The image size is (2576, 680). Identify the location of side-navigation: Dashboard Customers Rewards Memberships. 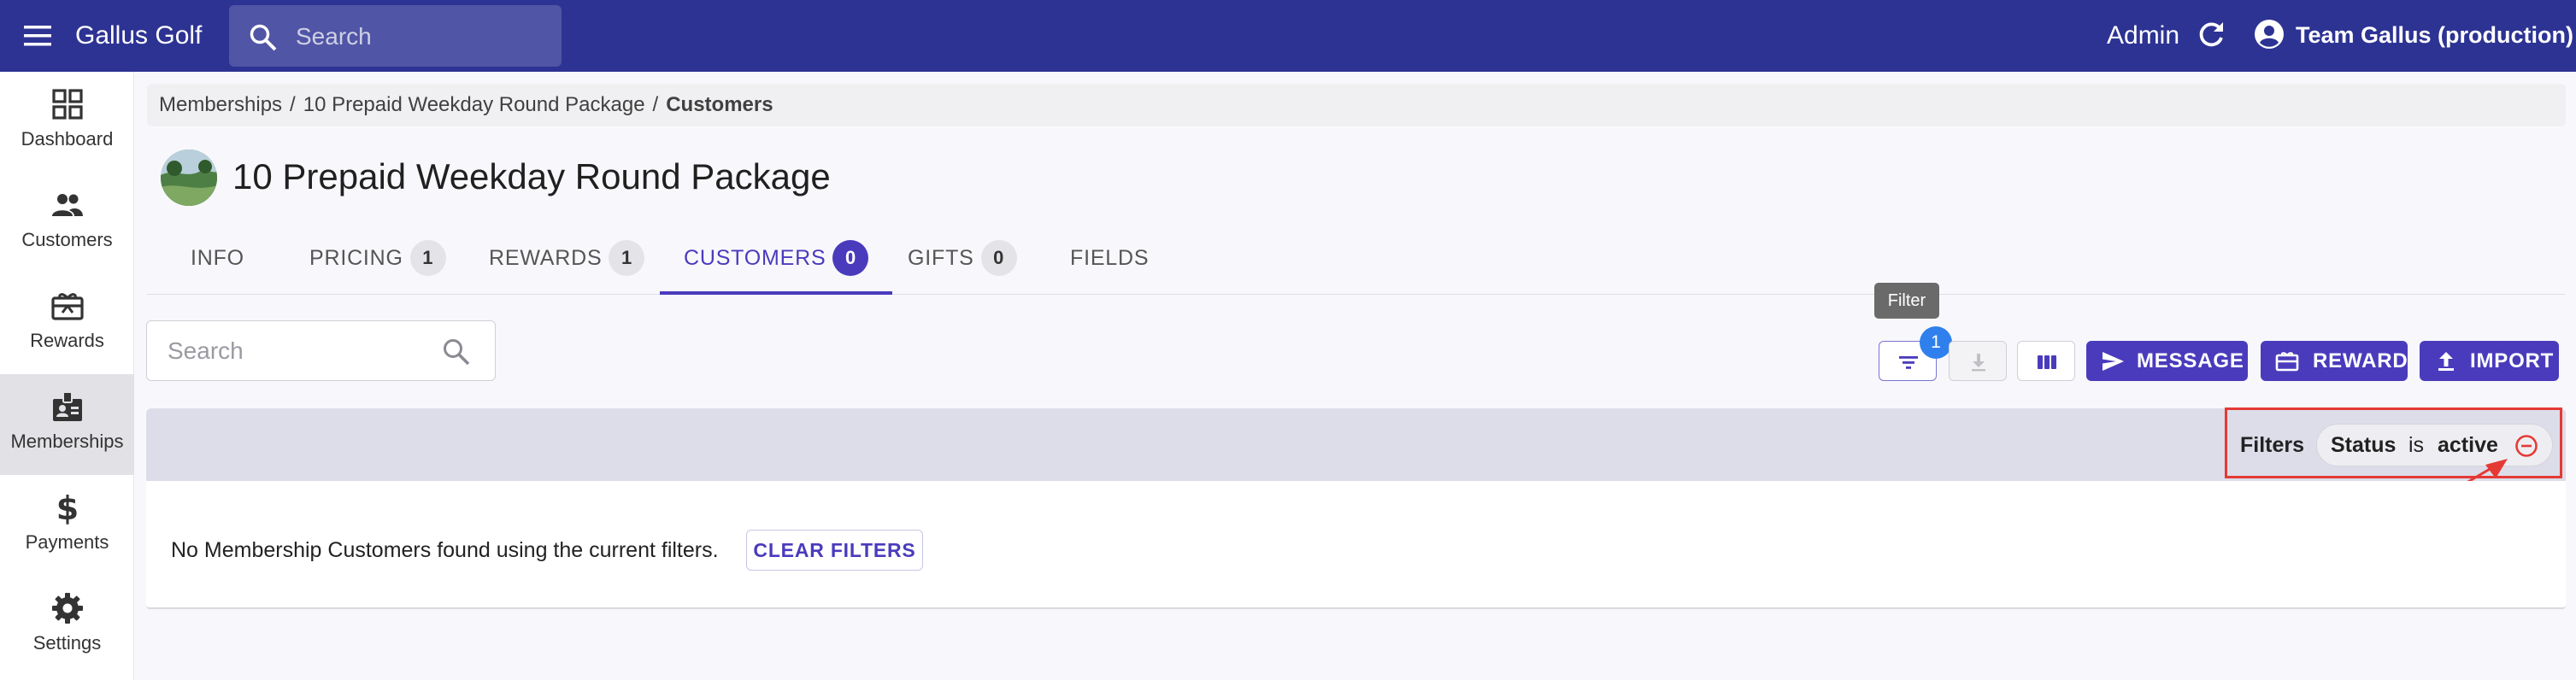
(67, 376).